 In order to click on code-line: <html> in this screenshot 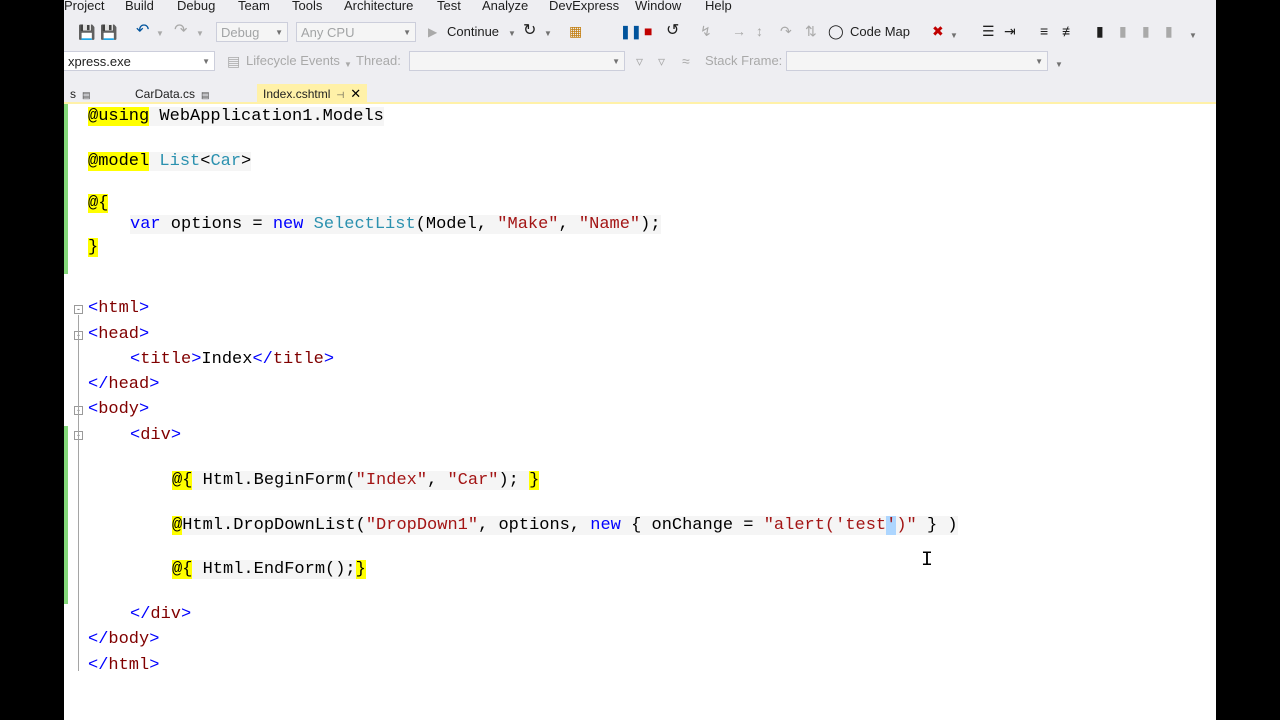, I will do `click(118, 309)`.